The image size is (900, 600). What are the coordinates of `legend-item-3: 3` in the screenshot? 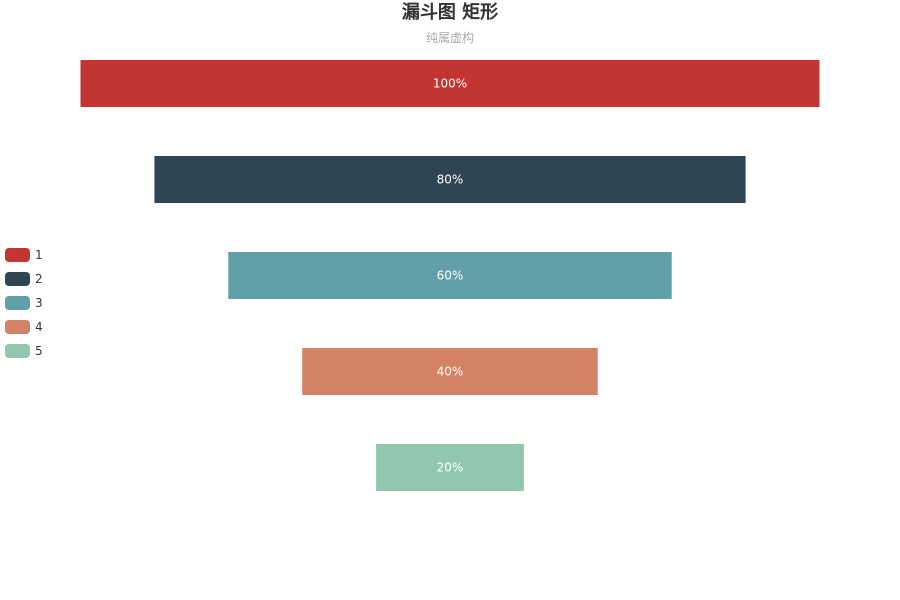 It's located at (24, 303).